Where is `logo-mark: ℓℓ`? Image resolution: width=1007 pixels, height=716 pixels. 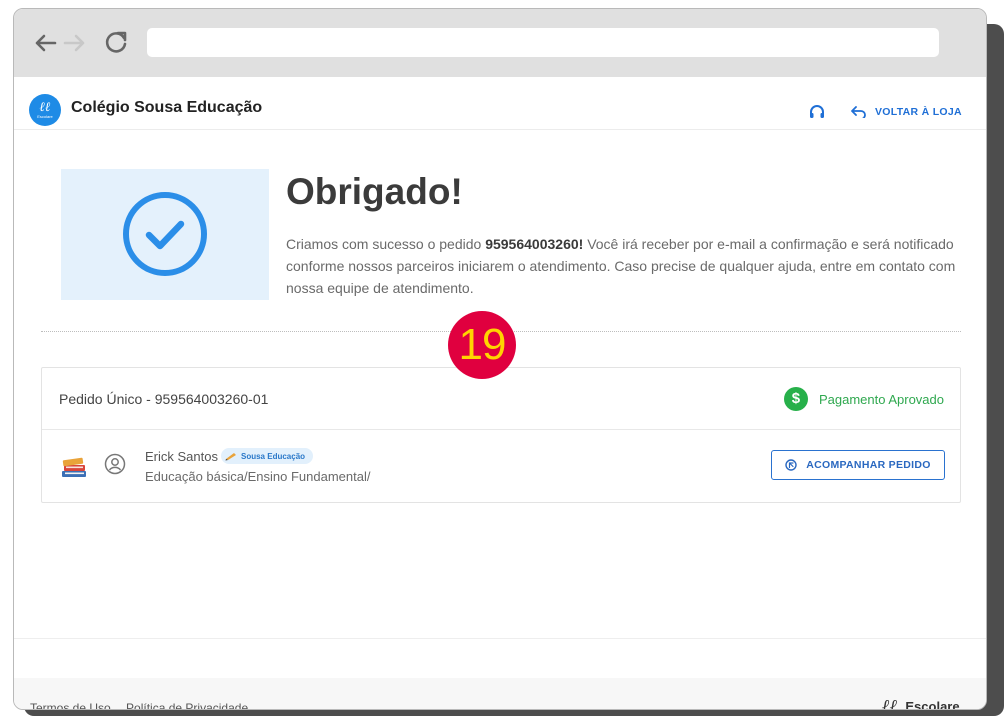 logo-mark: ℓℓ is located at coordinates (45, 107).